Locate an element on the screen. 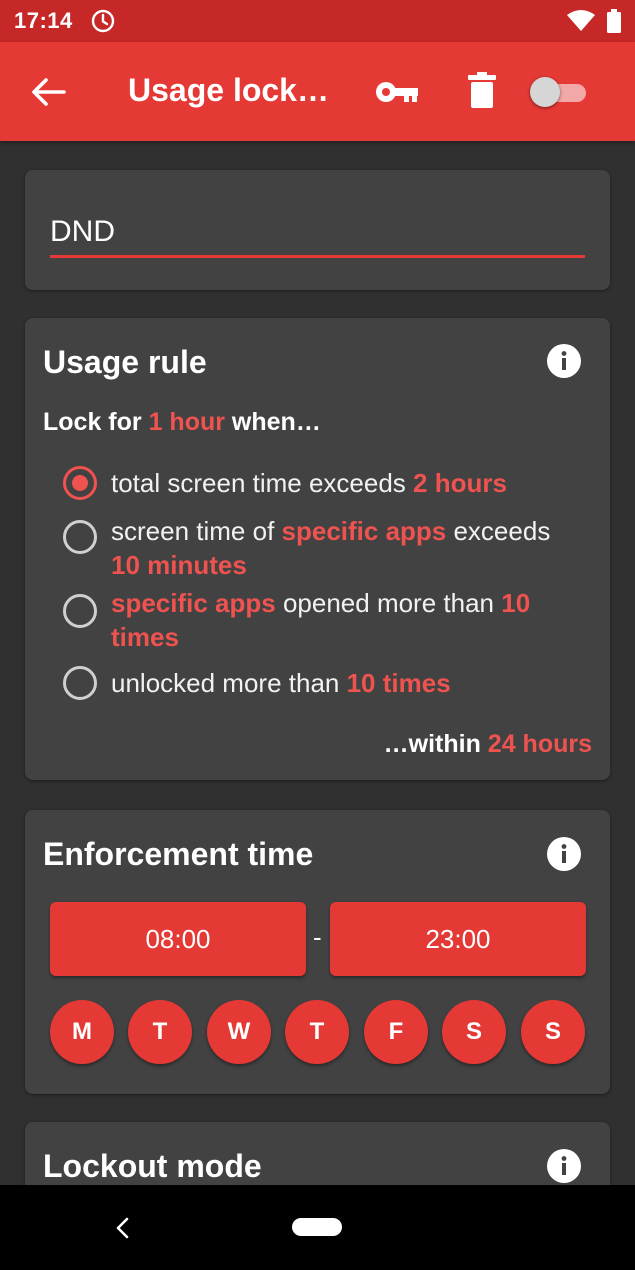 Image resolution: width=635 pixels, height=1270 pixels. start-time-button: 08:00 is located at coordinates (178, 939).